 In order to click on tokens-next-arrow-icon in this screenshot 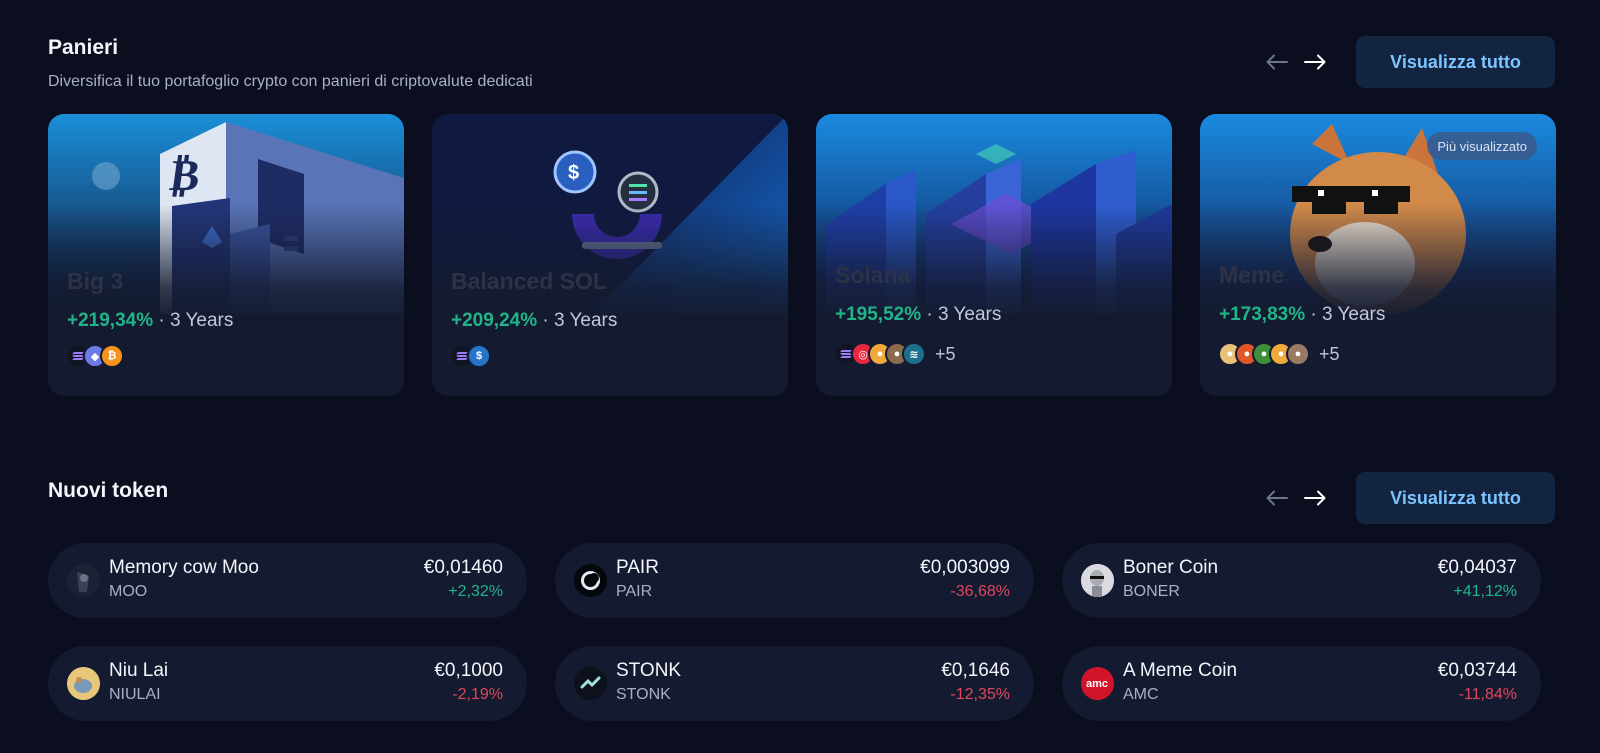, I will do `click(1315, 498)`.